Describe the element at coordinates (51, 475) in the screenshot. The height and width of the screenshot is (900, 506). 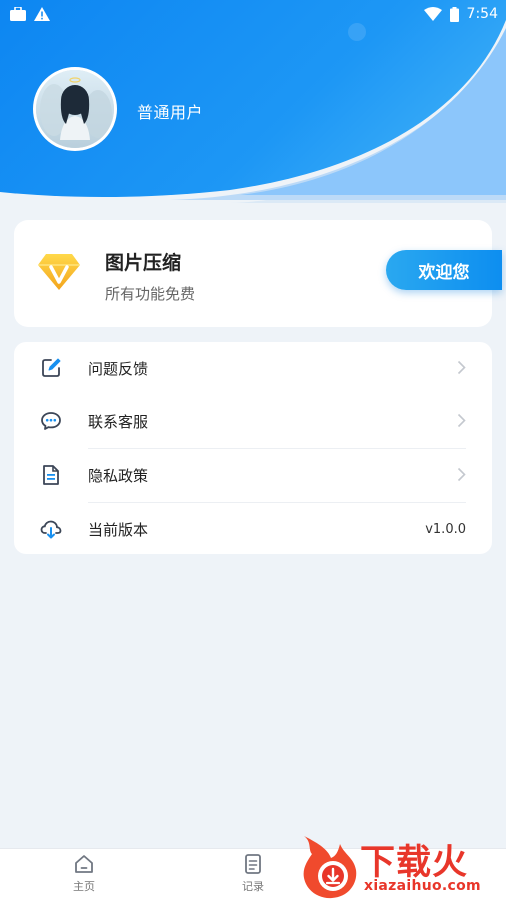
I see `document-icon` at that location.